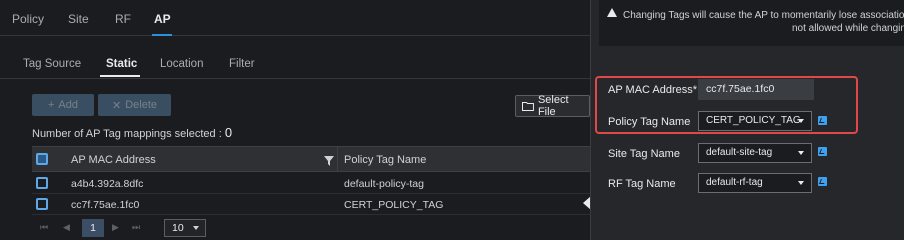 The image size is (904, 240). Describe the element at coordinates (181, 64) in the screenshot. I see `subtab-location: Location` at that location.